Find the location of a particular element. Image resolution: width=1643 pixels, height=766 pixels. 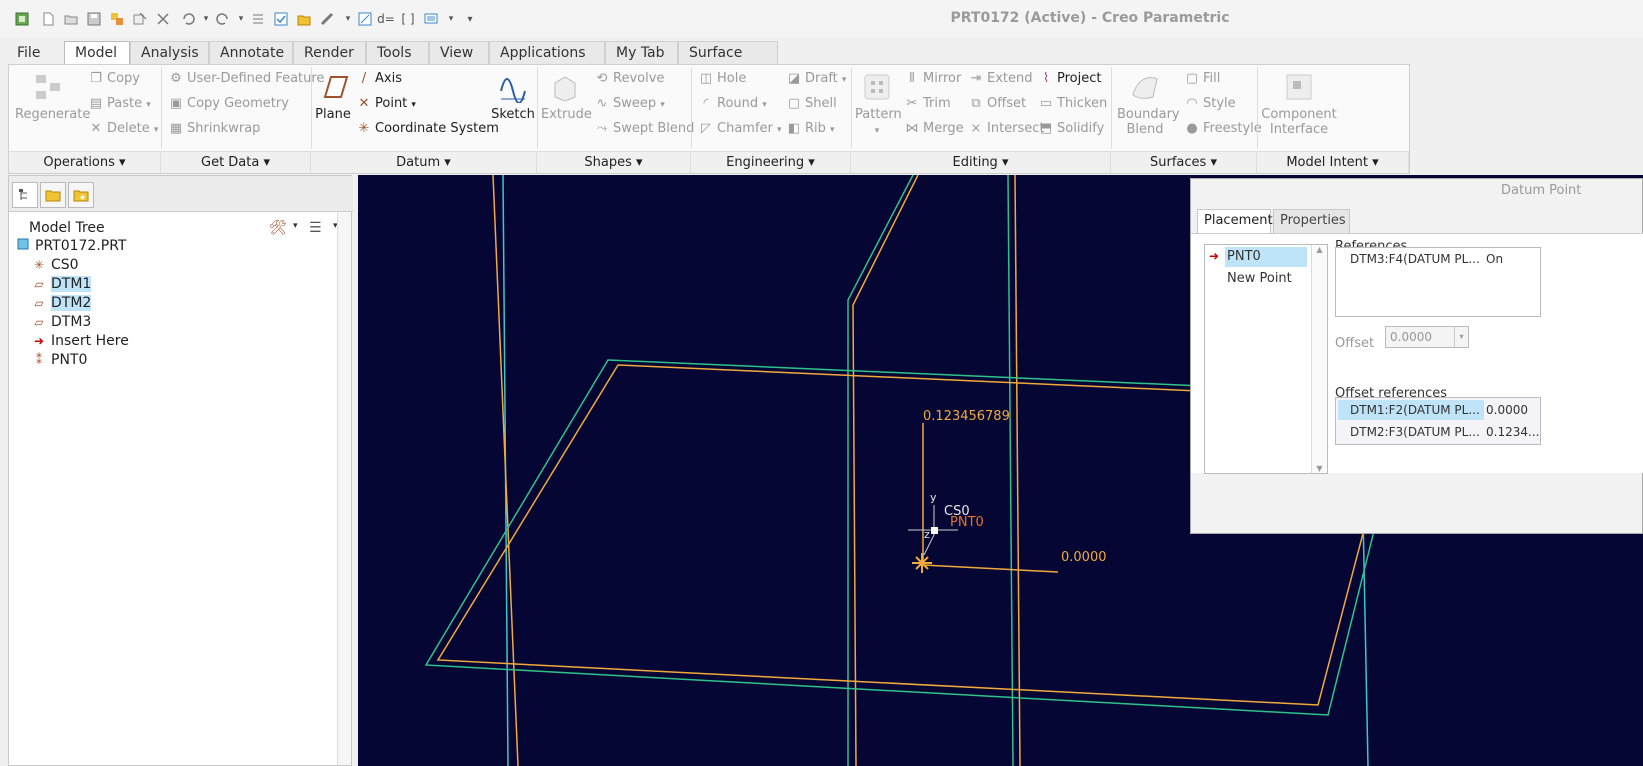

tab-placement: Placement is located at coordinates (1235, 221).